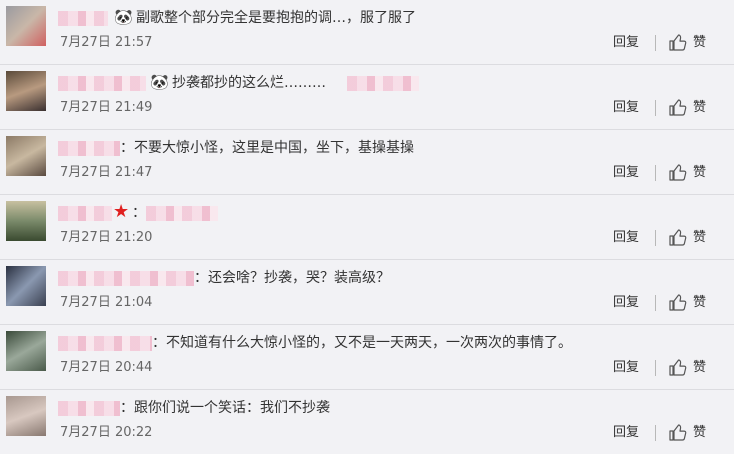 This screenshot has height=454, width=734. I want to click on comment-item: ：不要大惊小怪，这里是中国，坐下，基操基操 7月27日 21:47 回复 赞, so click(367, 162).